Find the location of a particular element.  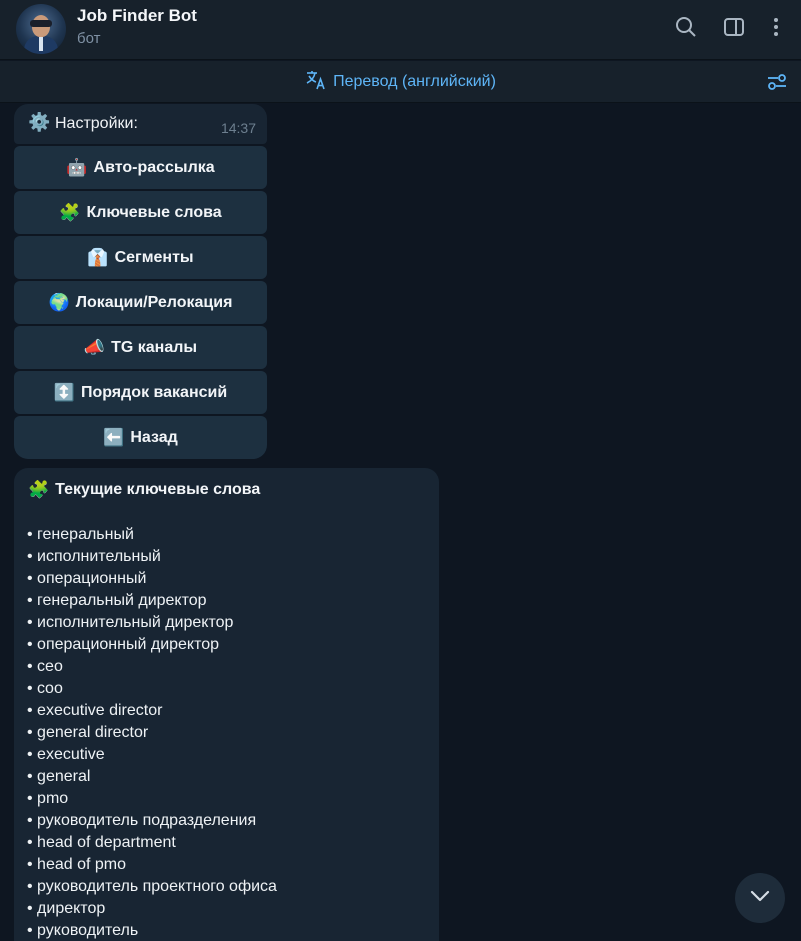

more-vertical-icon is located at coordinates (776, 27).